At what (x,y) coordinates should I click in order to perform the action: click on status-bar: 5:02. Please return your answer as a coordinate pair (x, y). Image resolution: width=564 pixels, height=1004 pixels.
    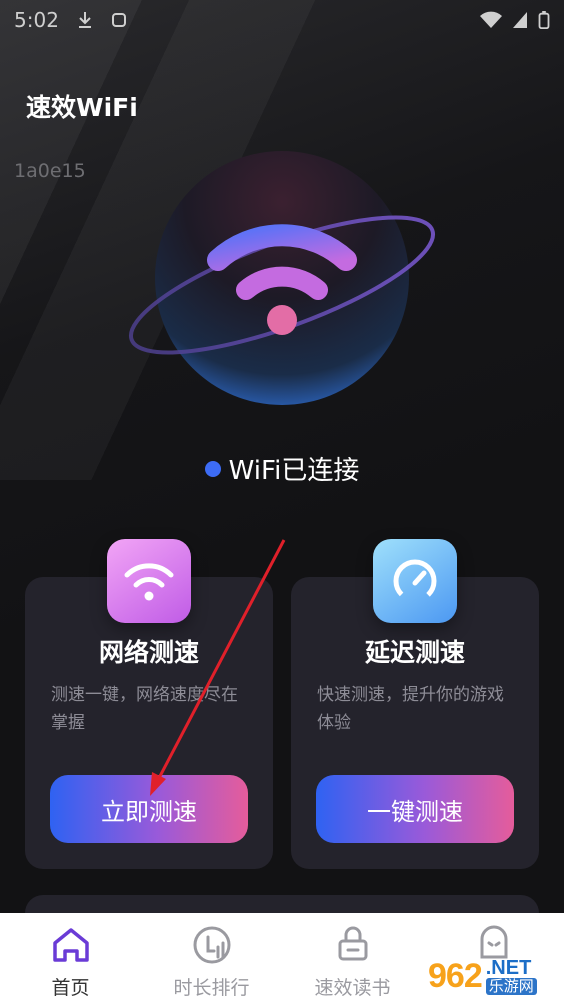
    Looking at the image, I should click on (282, 20).